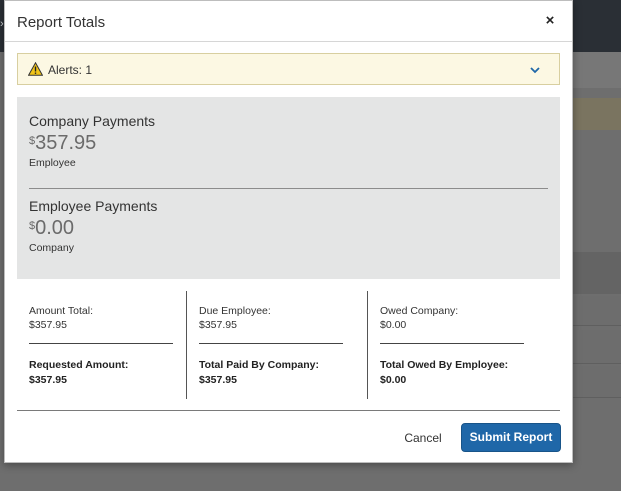  What do you see at coordinates (51, 248) in the screenshot?
I see `employee-payments-subtitle: Company` at bounding box center [51, 248].